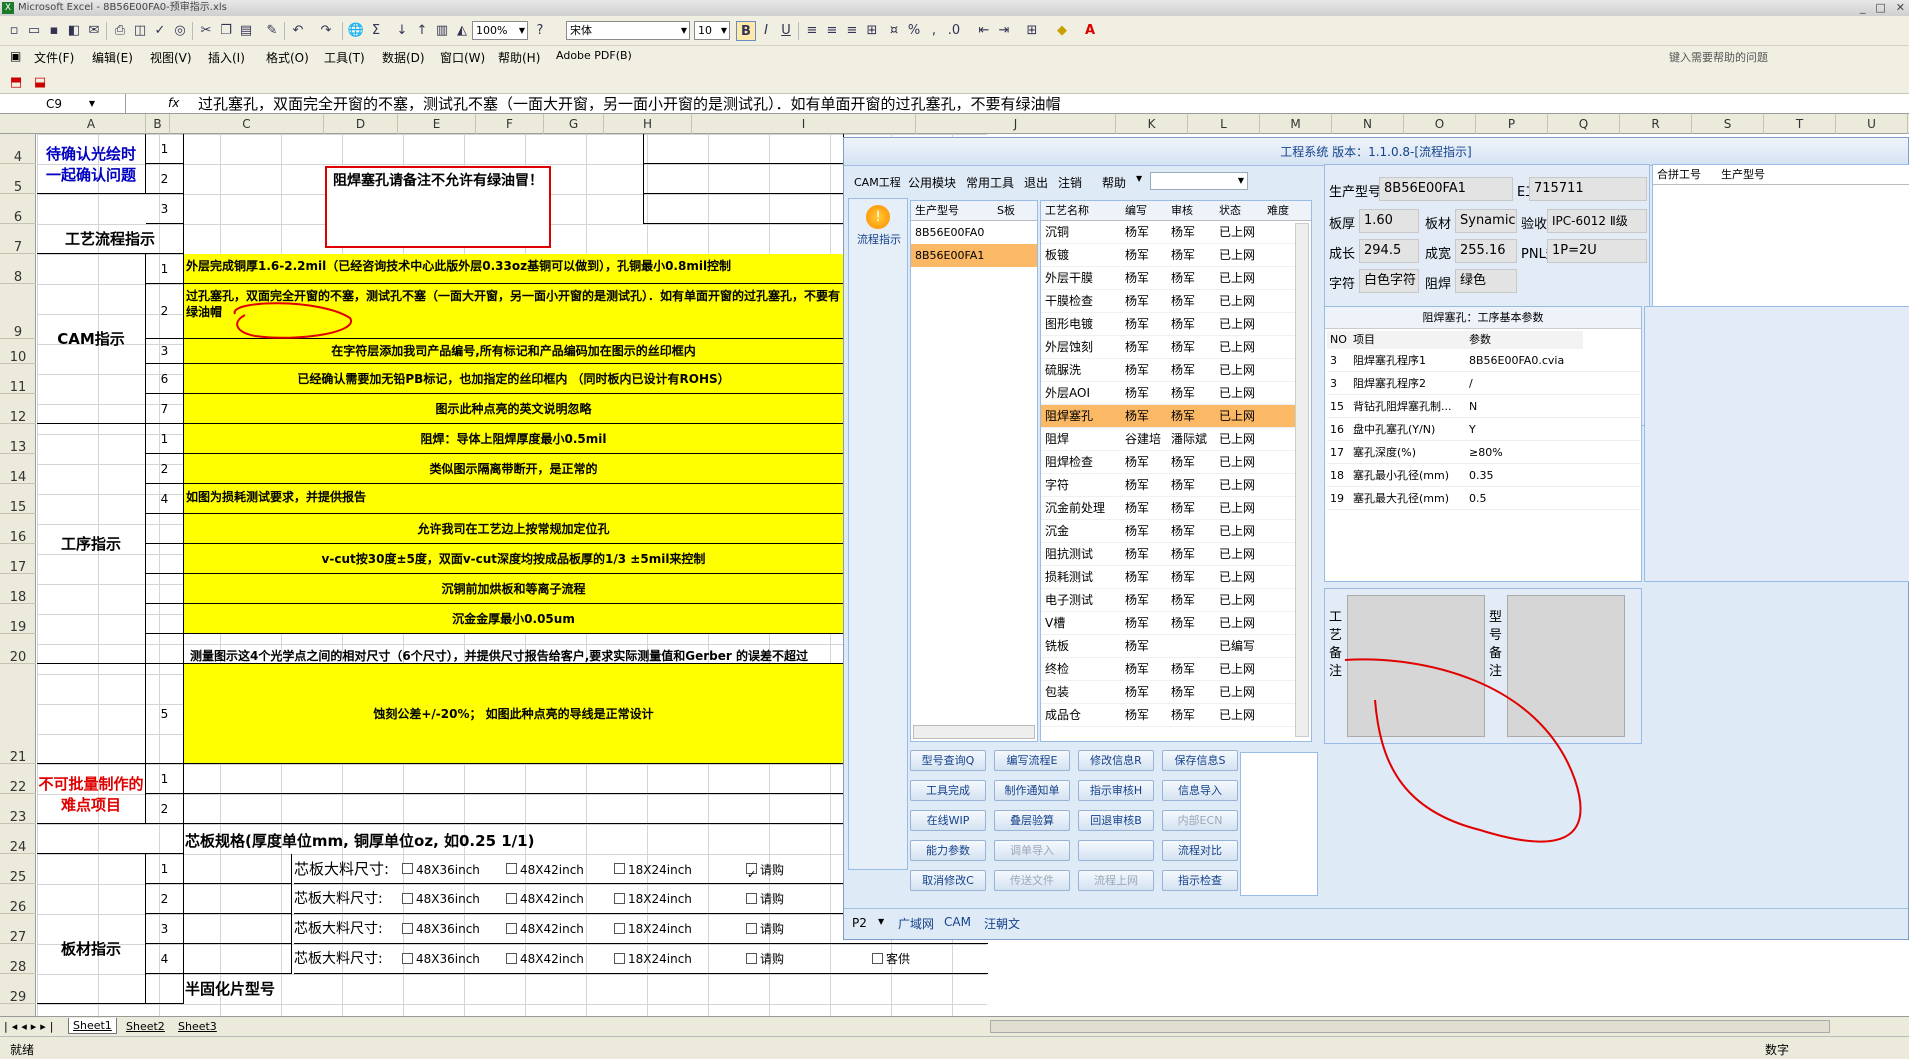  Describe the element at coordinates (514, 351) in the screenshot. I see `cam-instruction: 在字符层添加我司产品编号,所有标记和产品编码加在图示的丝印框内` at that location.